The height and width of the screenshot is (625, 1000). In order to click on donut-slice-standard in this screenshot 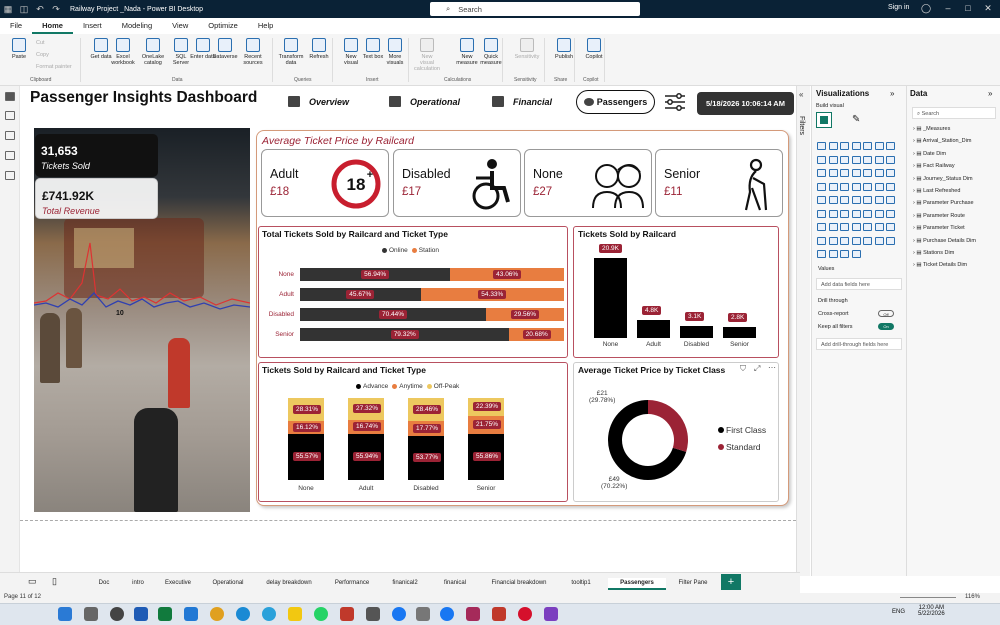, I will do `click(668, 426)`.